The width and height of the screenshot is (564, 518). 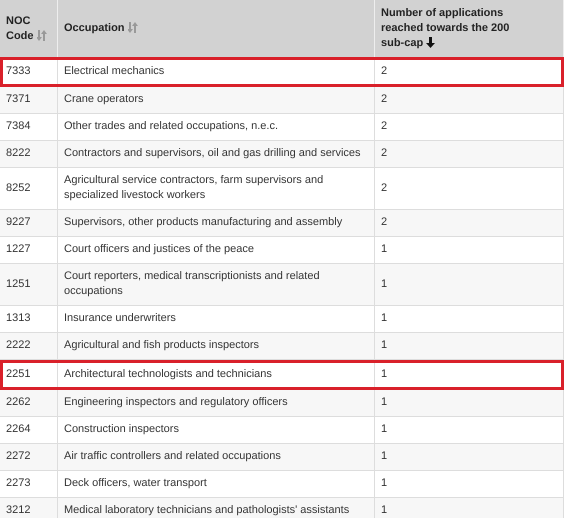 I want to click on column-header: NOC Code, so click(x=29, y=28).